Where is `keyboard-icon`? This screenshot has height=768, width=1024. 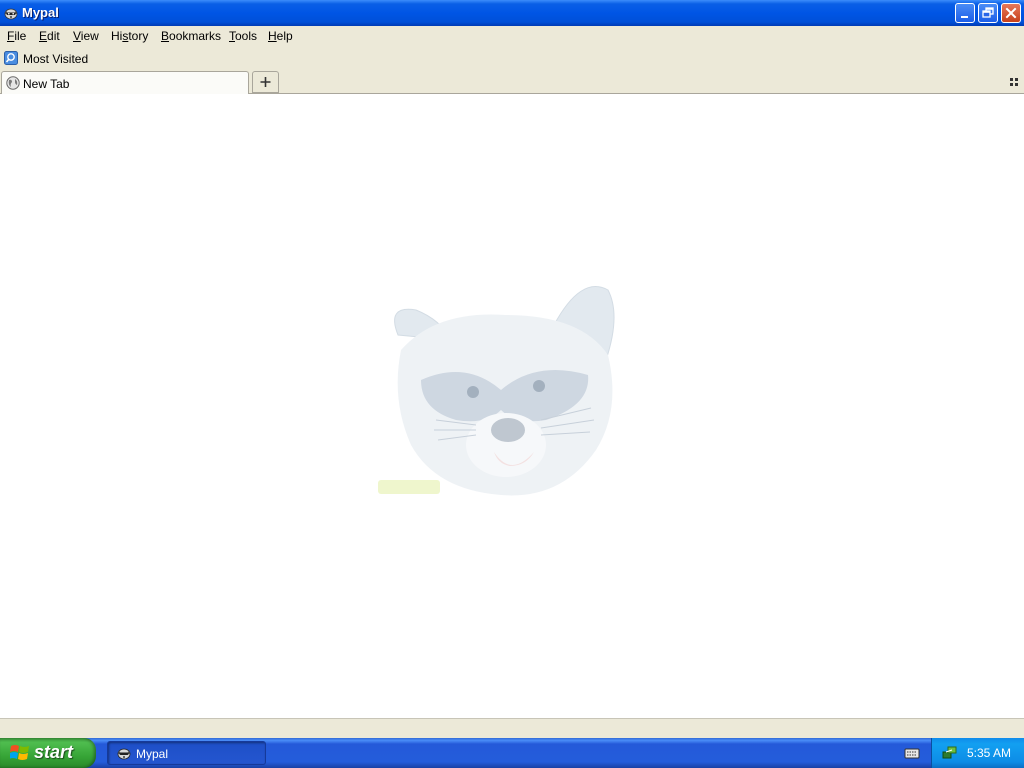
keyboard-icon is located at coordinates (912, 753).